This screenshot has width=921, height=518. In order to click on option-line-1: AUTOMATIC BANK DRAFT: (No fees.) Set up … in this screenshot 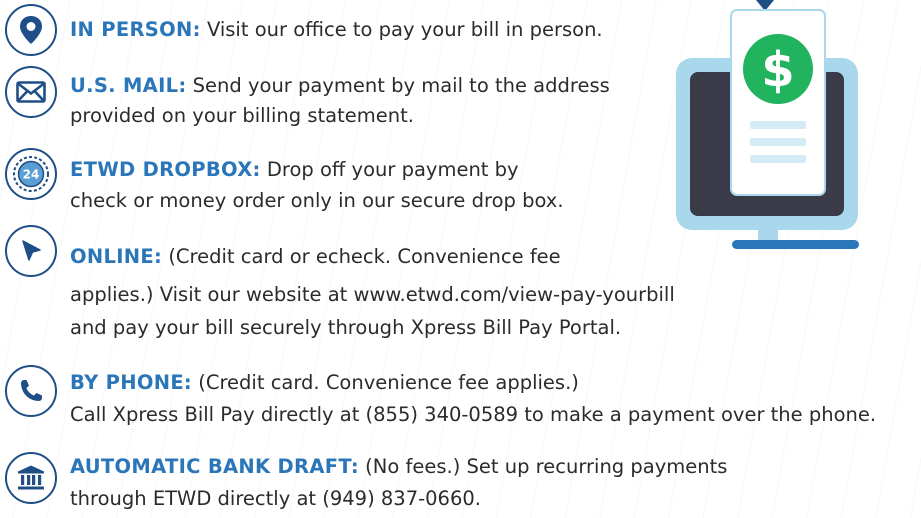, I will do `click(398, 467)`.